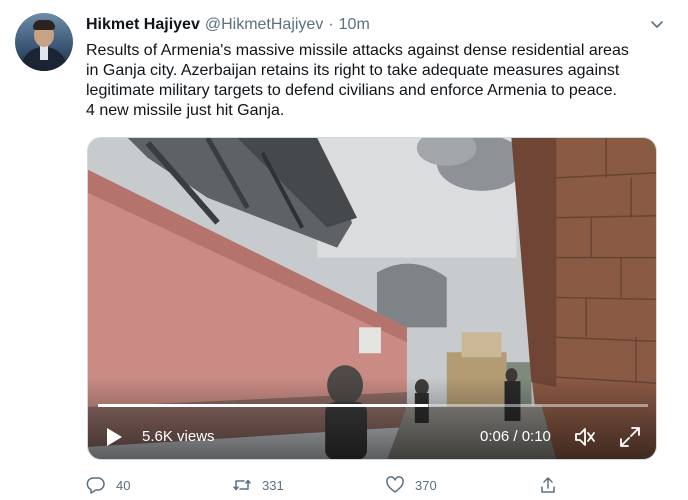 This screenshot has height=500, width=688. I want to click on reply-count: 40, so click(123, 485).